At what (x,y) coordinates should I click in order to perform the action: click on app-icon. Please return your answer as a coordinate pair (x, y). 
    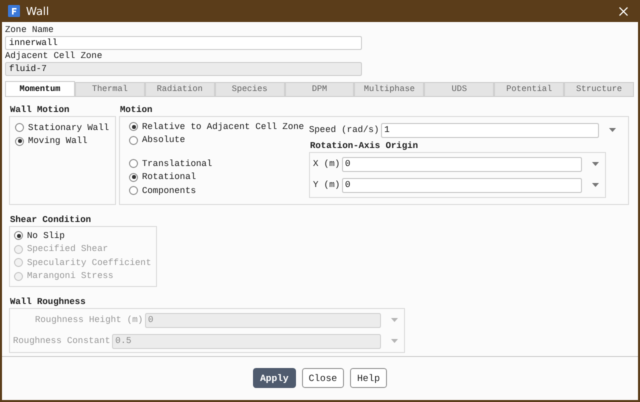
    Looking at the image, I should click on (14, 11).